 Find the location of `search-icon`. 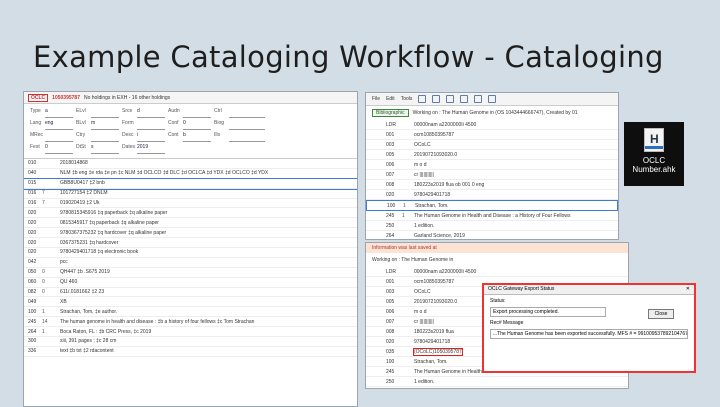

search-icon is located at coordinates (464, 99).